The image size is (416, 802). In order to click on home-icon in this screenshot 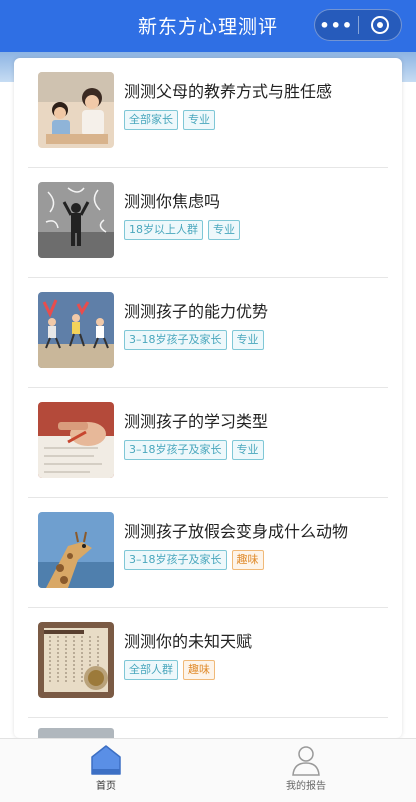, I will do `click(106, 760)`.